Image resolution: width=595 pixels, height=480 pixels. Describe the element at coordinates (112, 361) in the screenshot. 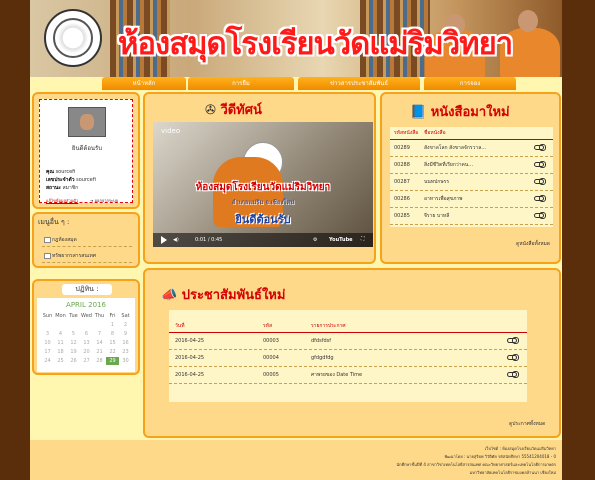

I see `calendar-date: 29` at that location.